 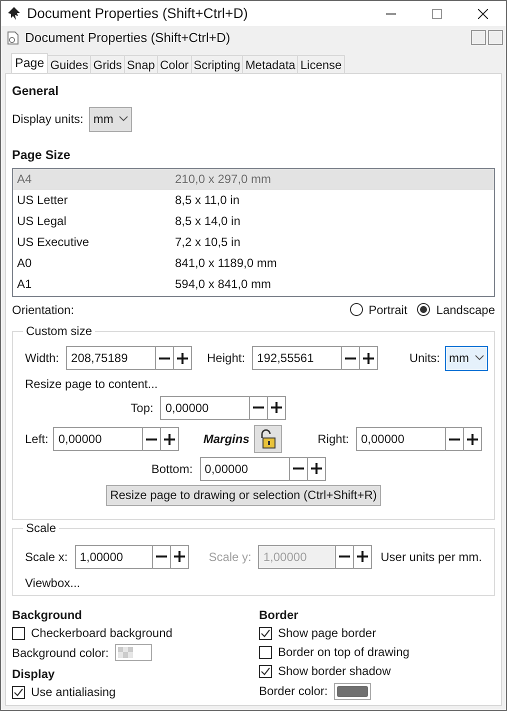 I want to click on window-title: Document Properties (Shift+Ctrl+D), so click(x=137, y=13).